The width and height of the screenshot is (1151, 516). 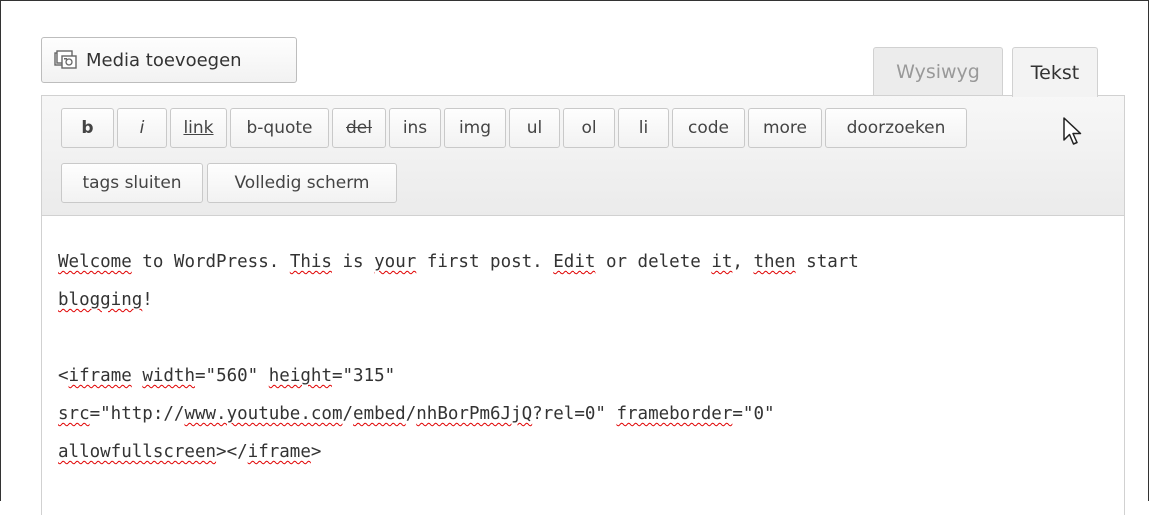 What do you see at coordinates (310, 262) in the screenshot?
I see `misspelled-word: This` at bounding box center [310, 262].